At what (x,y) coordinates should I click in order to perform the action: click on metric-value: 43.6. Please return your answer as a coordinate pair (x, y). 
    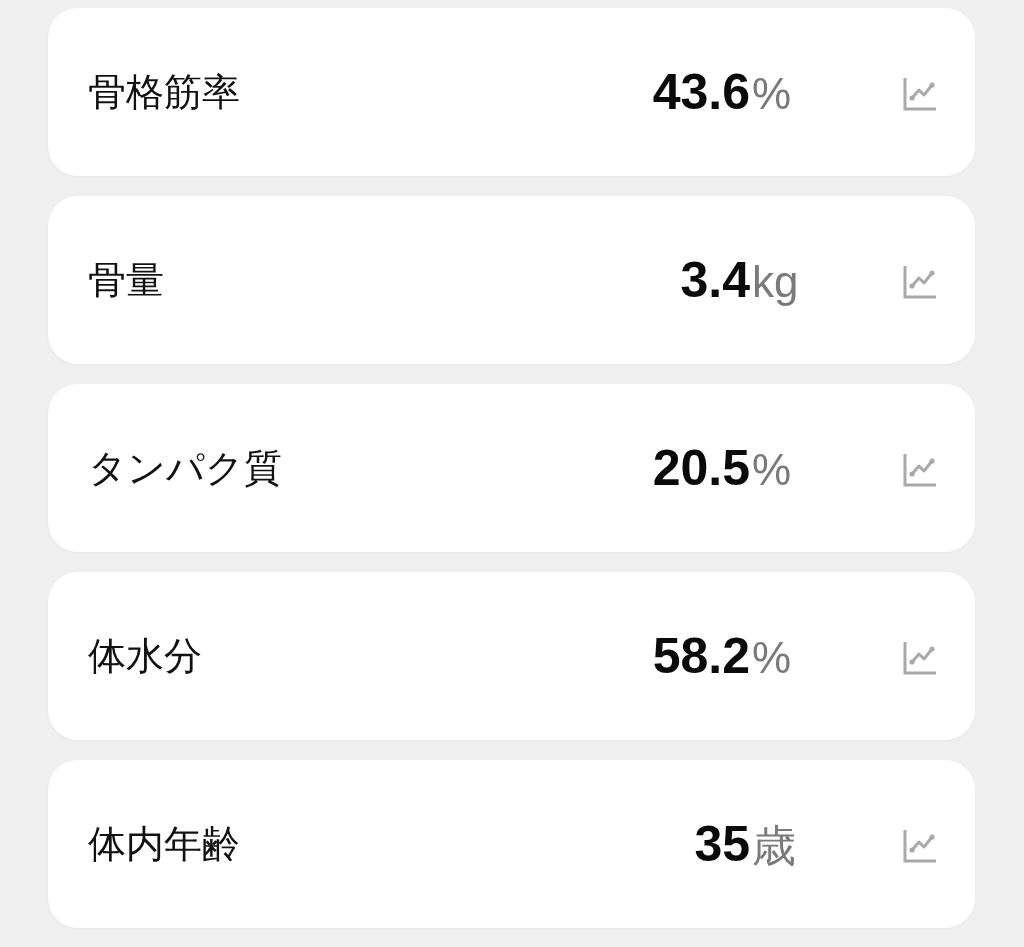
    Looking at the image, I should click on (701, 92).